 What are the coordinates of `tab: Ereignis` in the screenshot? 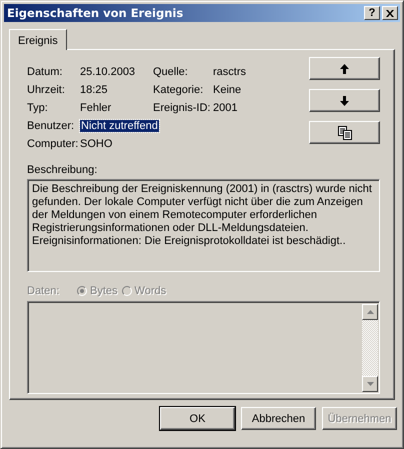 It's located at (38, 39).